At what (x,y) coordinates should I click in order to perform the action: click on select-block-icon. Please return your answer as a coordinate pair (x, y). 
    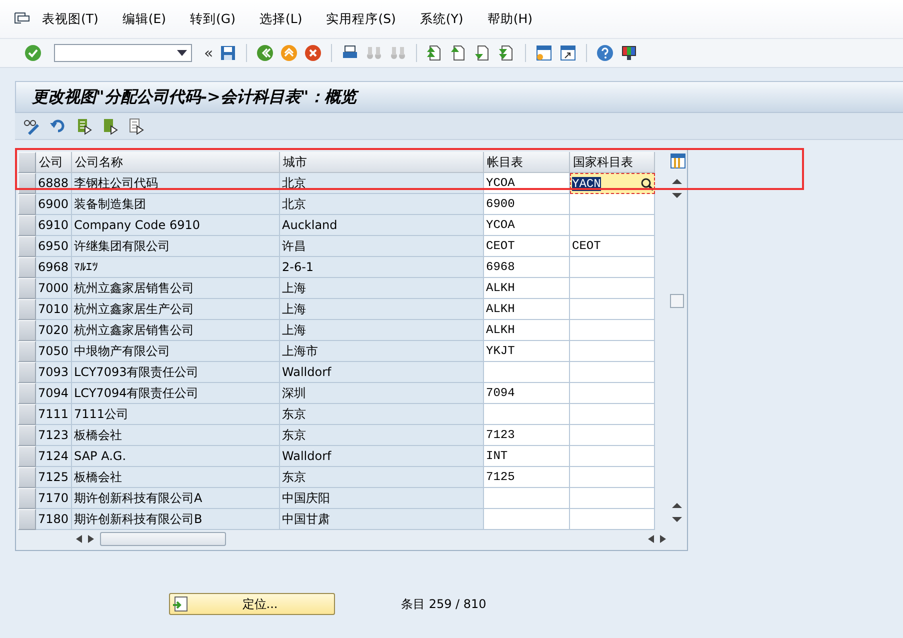
    Looking at the image, I should click on (110, 126).